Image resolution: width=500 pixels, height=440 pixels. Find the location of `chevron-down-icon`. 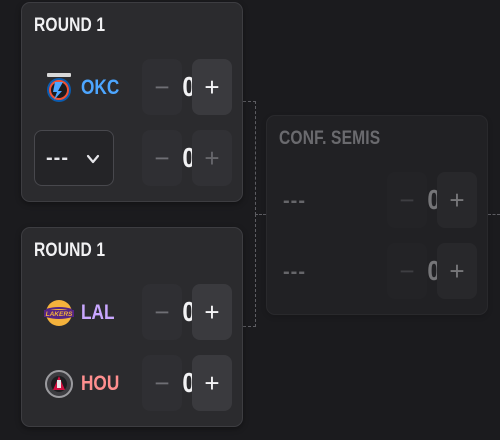

chevron-down-icon is located at coordinates (93, 159).